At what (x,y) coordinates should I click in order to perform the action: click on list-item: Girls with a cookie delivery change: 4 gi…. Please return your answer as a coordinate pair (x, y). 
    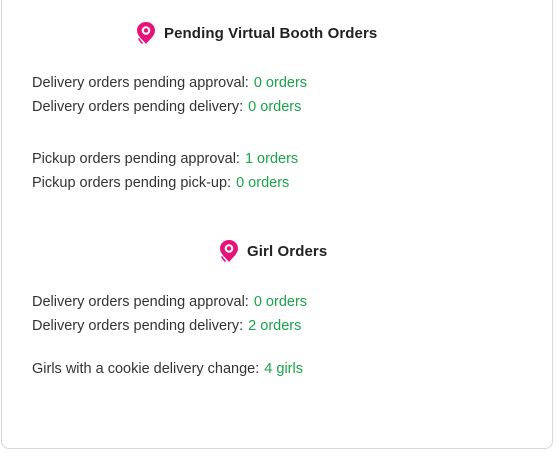
    Looking at the image, I should click on (167, 369).